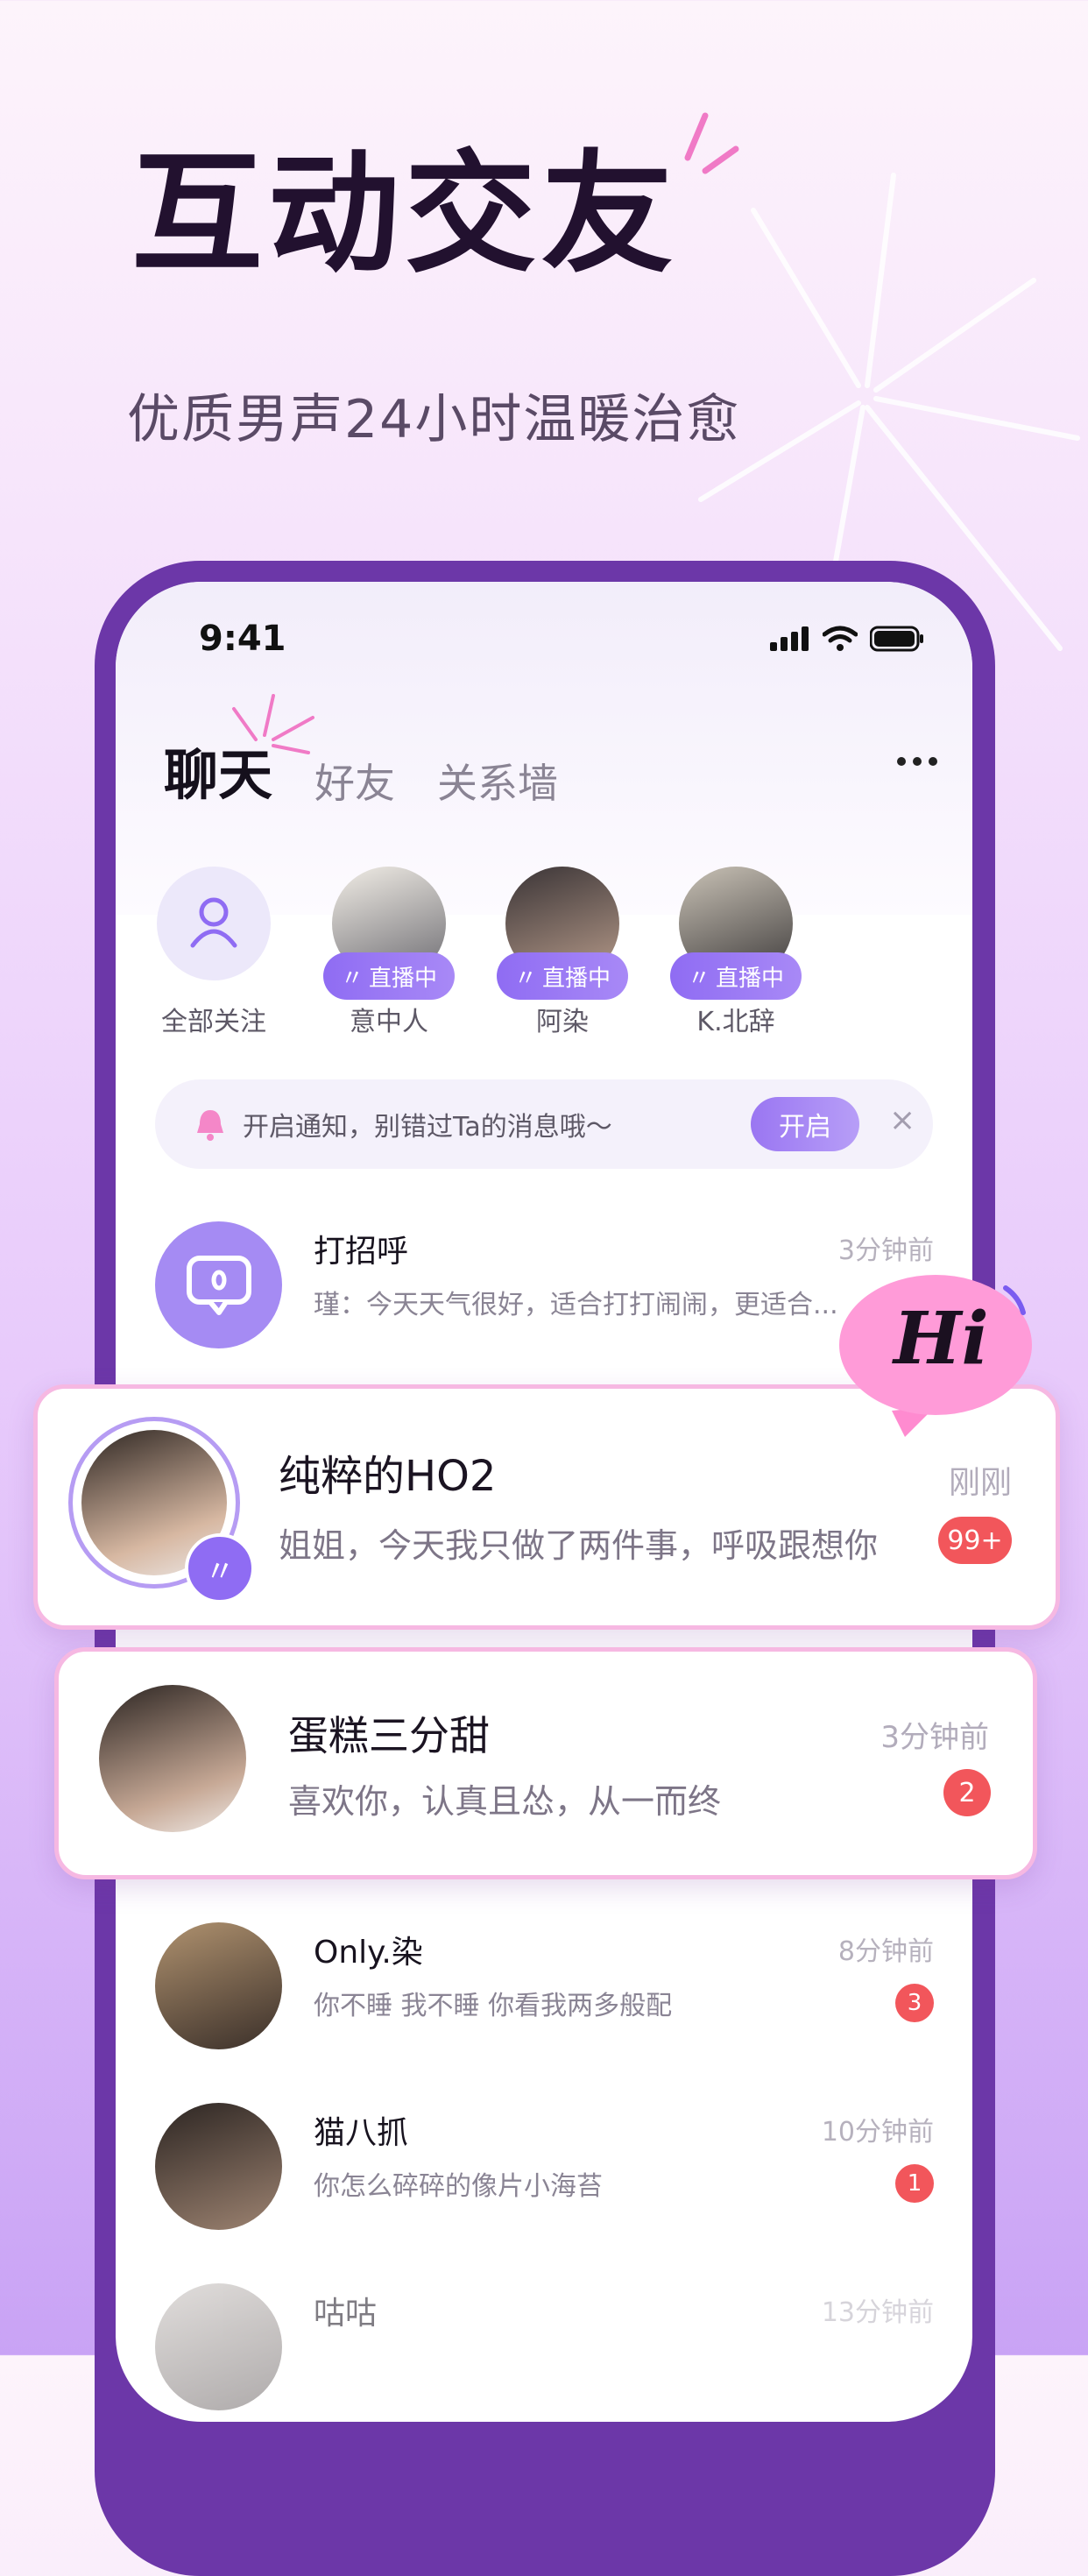 This screenshot has height=2576, width=1088. Describe the element at coordinates (915, 2003) in the screenshot. I see `unread-badge: 3` at that location.